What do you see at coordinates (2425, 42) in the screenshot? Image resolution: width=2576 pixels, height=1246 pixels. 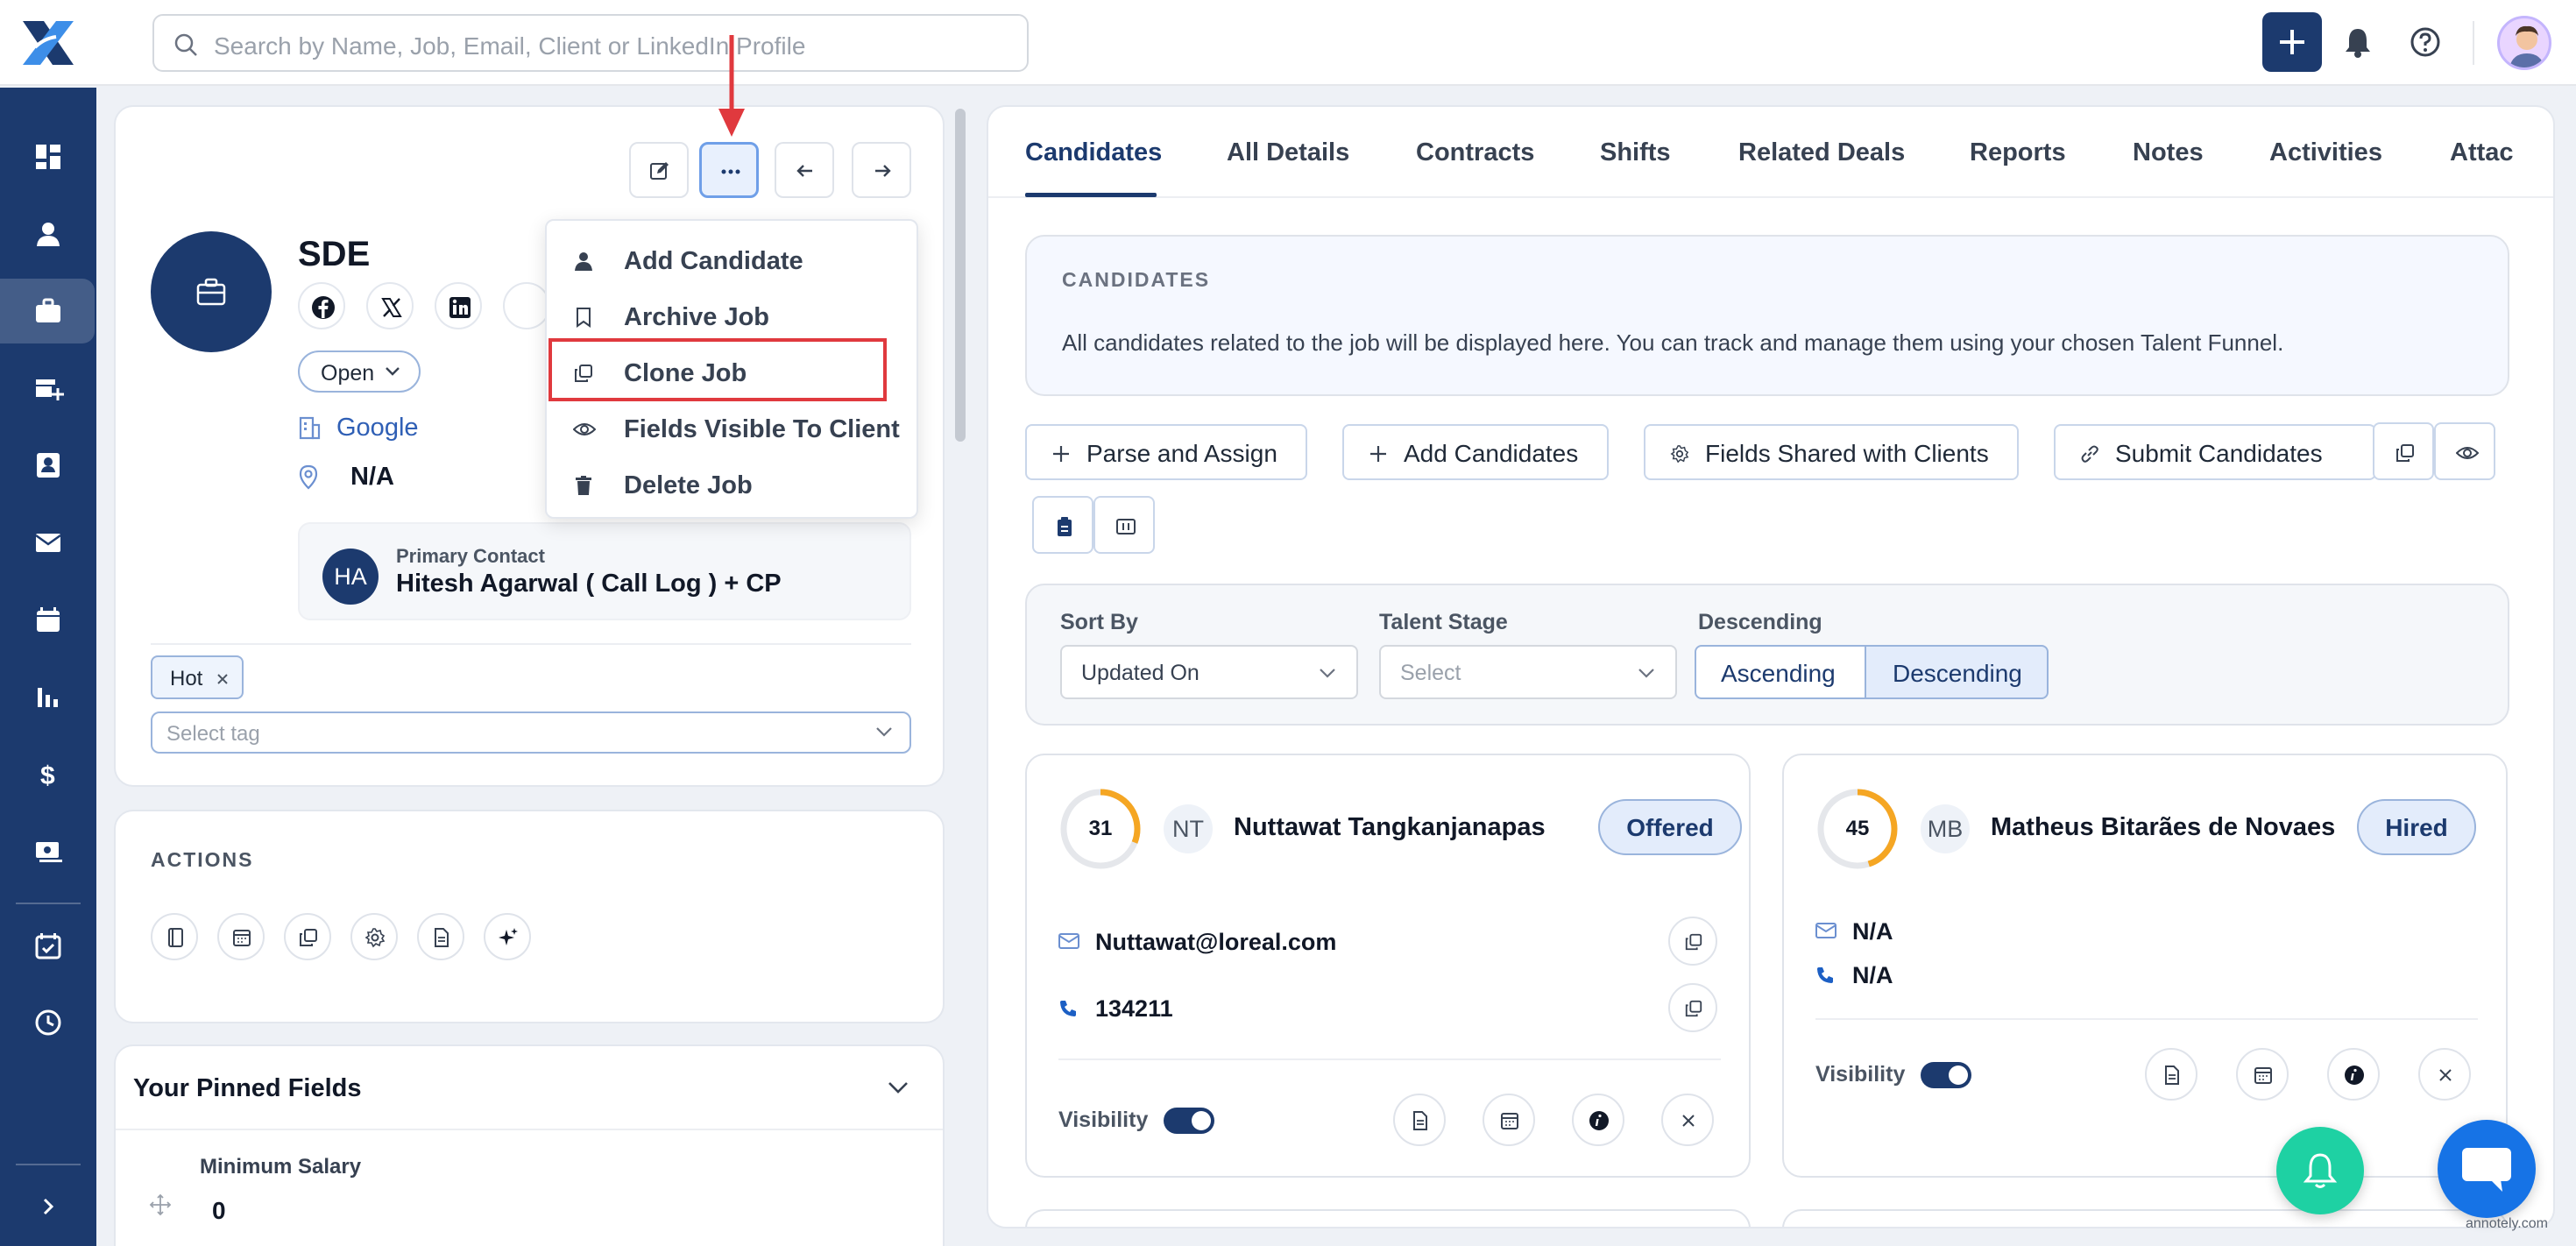 I see `help-icon` at bounding box center [2425, 42].